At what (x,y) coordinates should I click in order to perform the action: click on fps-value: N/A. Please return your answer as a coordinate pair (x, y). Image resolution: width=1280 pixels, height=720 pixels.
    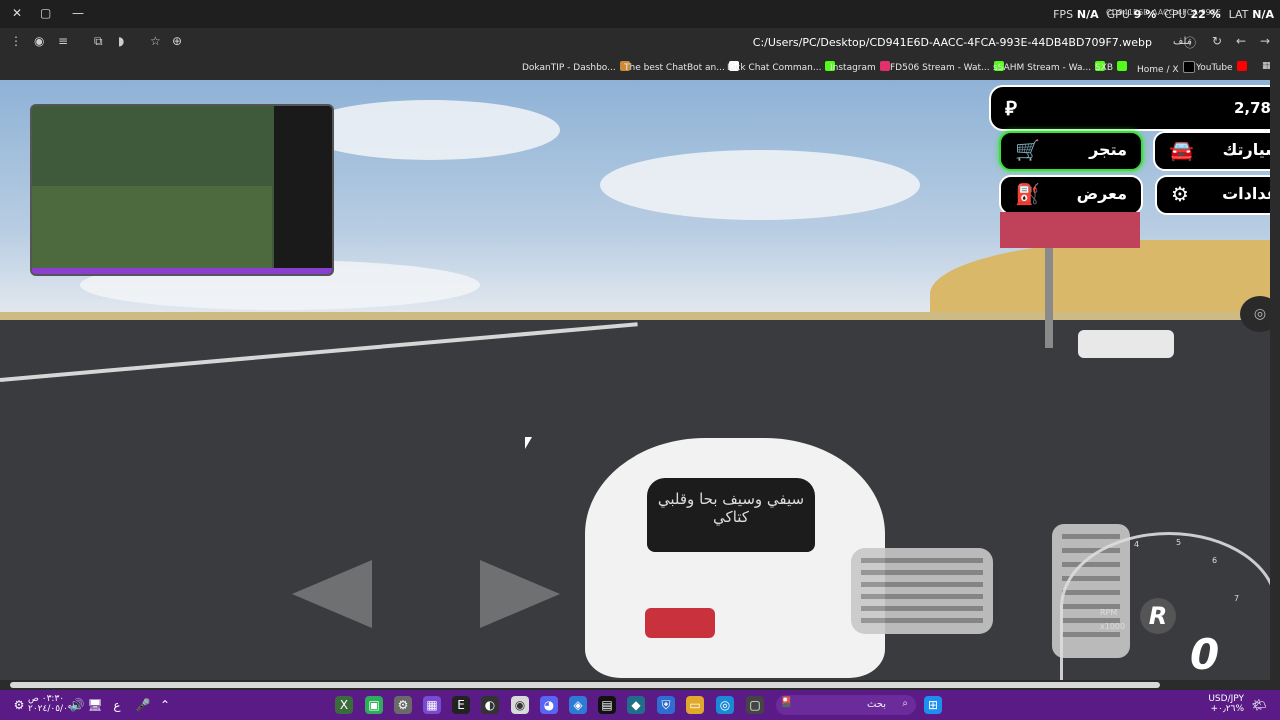
    Looking at the image, I should click on (1087, 14).